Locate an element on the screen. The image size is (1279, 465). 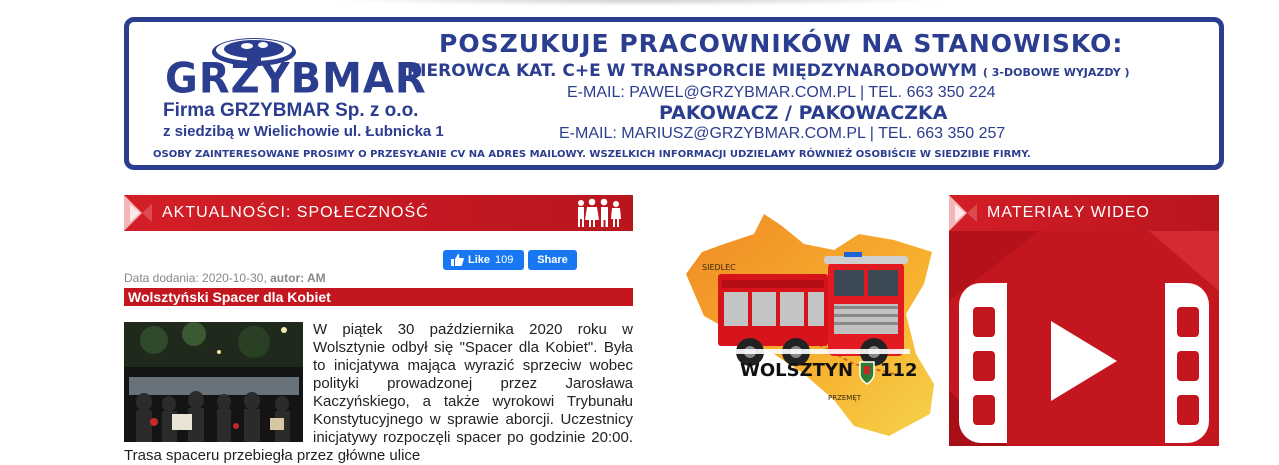
facebook-like-button: Like 109 is located at coordinates (483, 260).